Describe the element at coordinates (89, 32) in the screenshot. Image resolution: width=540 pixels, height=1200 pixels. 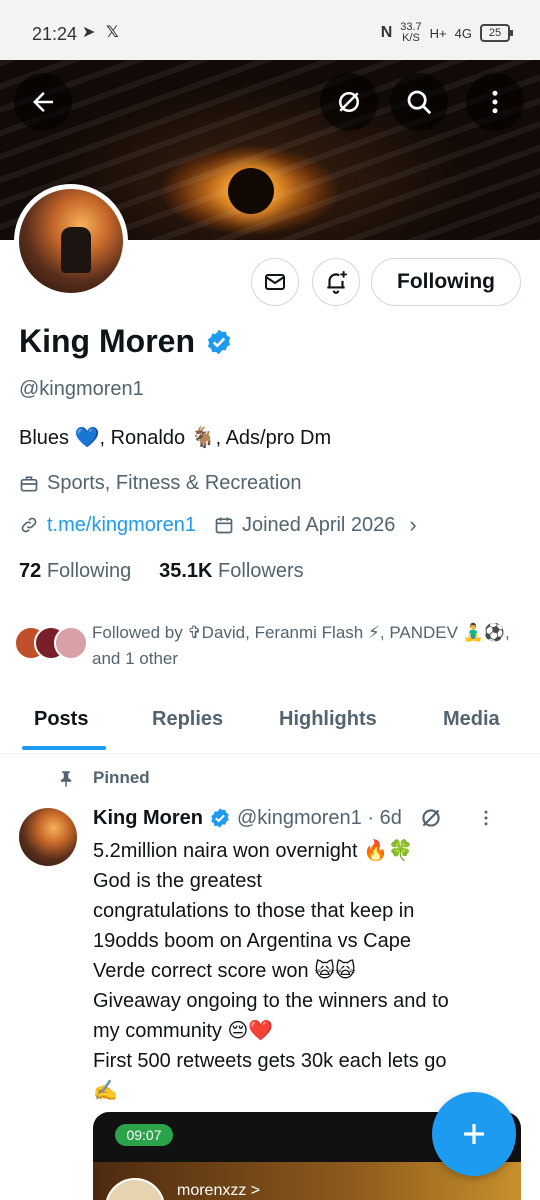
I see `telegram-icon: ➤` at that location.